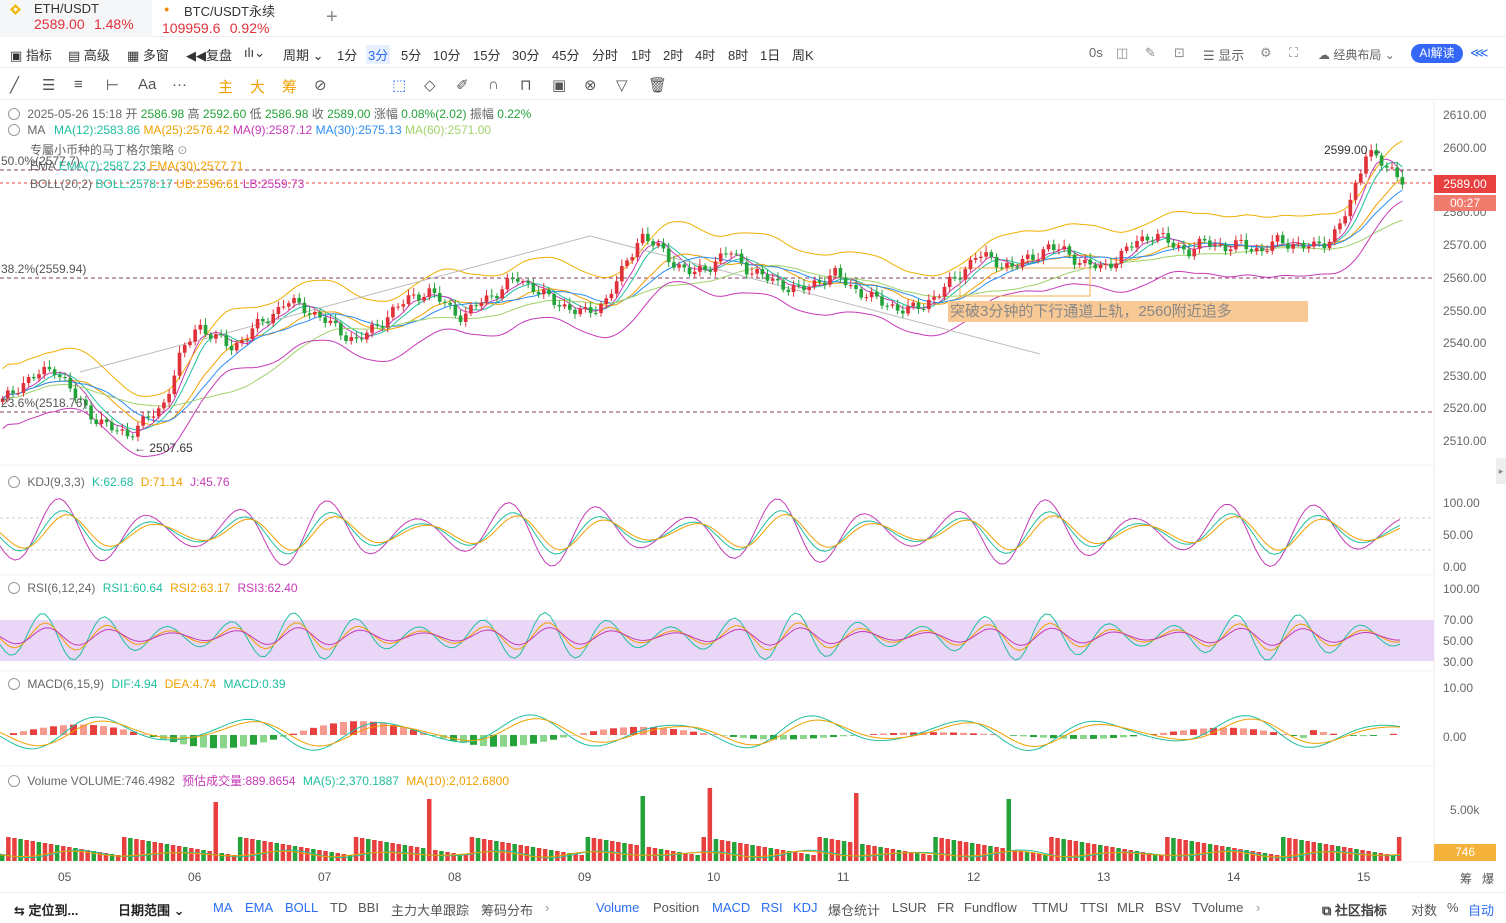 The width and height of the screenshot is (1506, 923). What do you see at coordinates (945, 907) in the screenshot?
I see `bottom-fr: FR` at bounding box center [945, 907].